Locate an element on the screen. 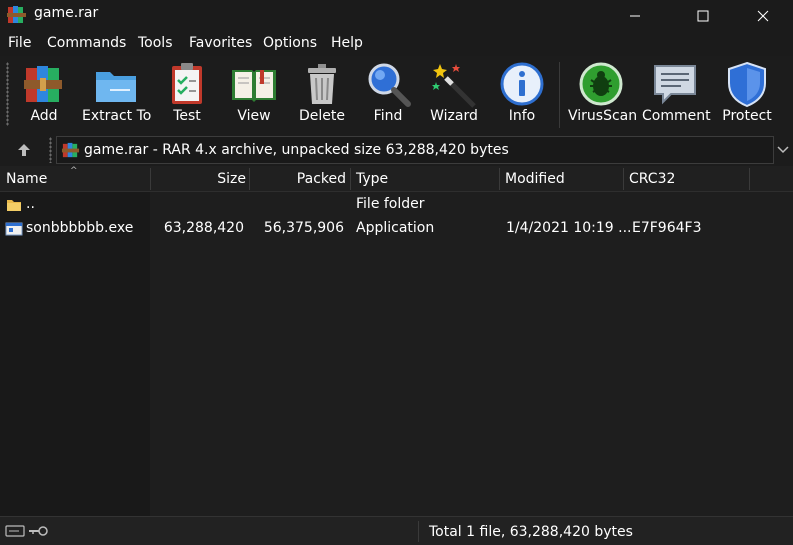  title-bar: game.rar is located at coordinates (396, 15).